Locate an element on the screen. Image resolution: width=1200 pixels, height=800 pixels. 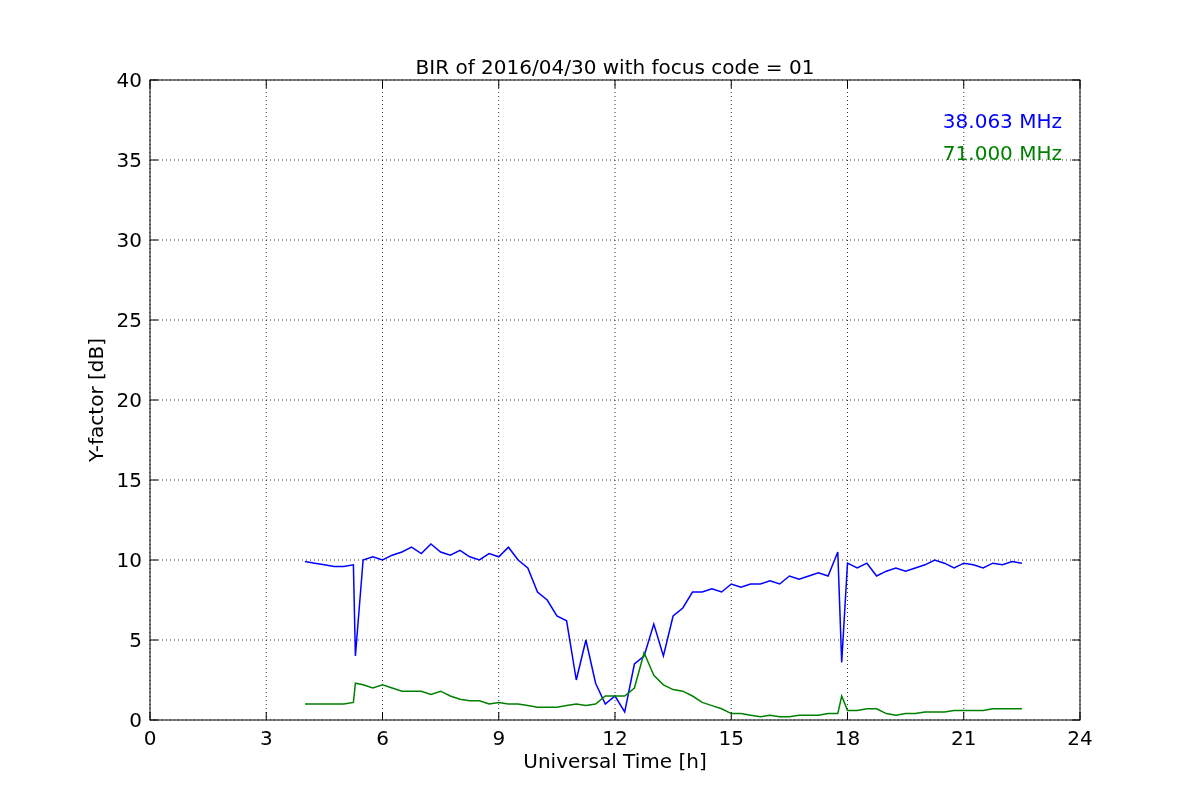
tick-label: 3 is located at coordinates (266, 738).